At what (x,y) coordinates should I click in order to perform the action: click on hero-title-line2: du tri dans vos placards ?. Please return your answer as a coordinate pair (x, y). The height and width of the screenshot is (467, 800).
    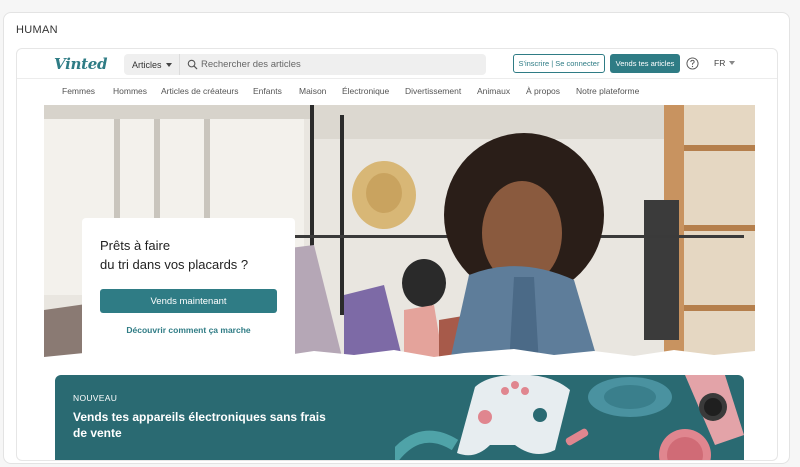
    Looking at the image, I should click on (174, 264).